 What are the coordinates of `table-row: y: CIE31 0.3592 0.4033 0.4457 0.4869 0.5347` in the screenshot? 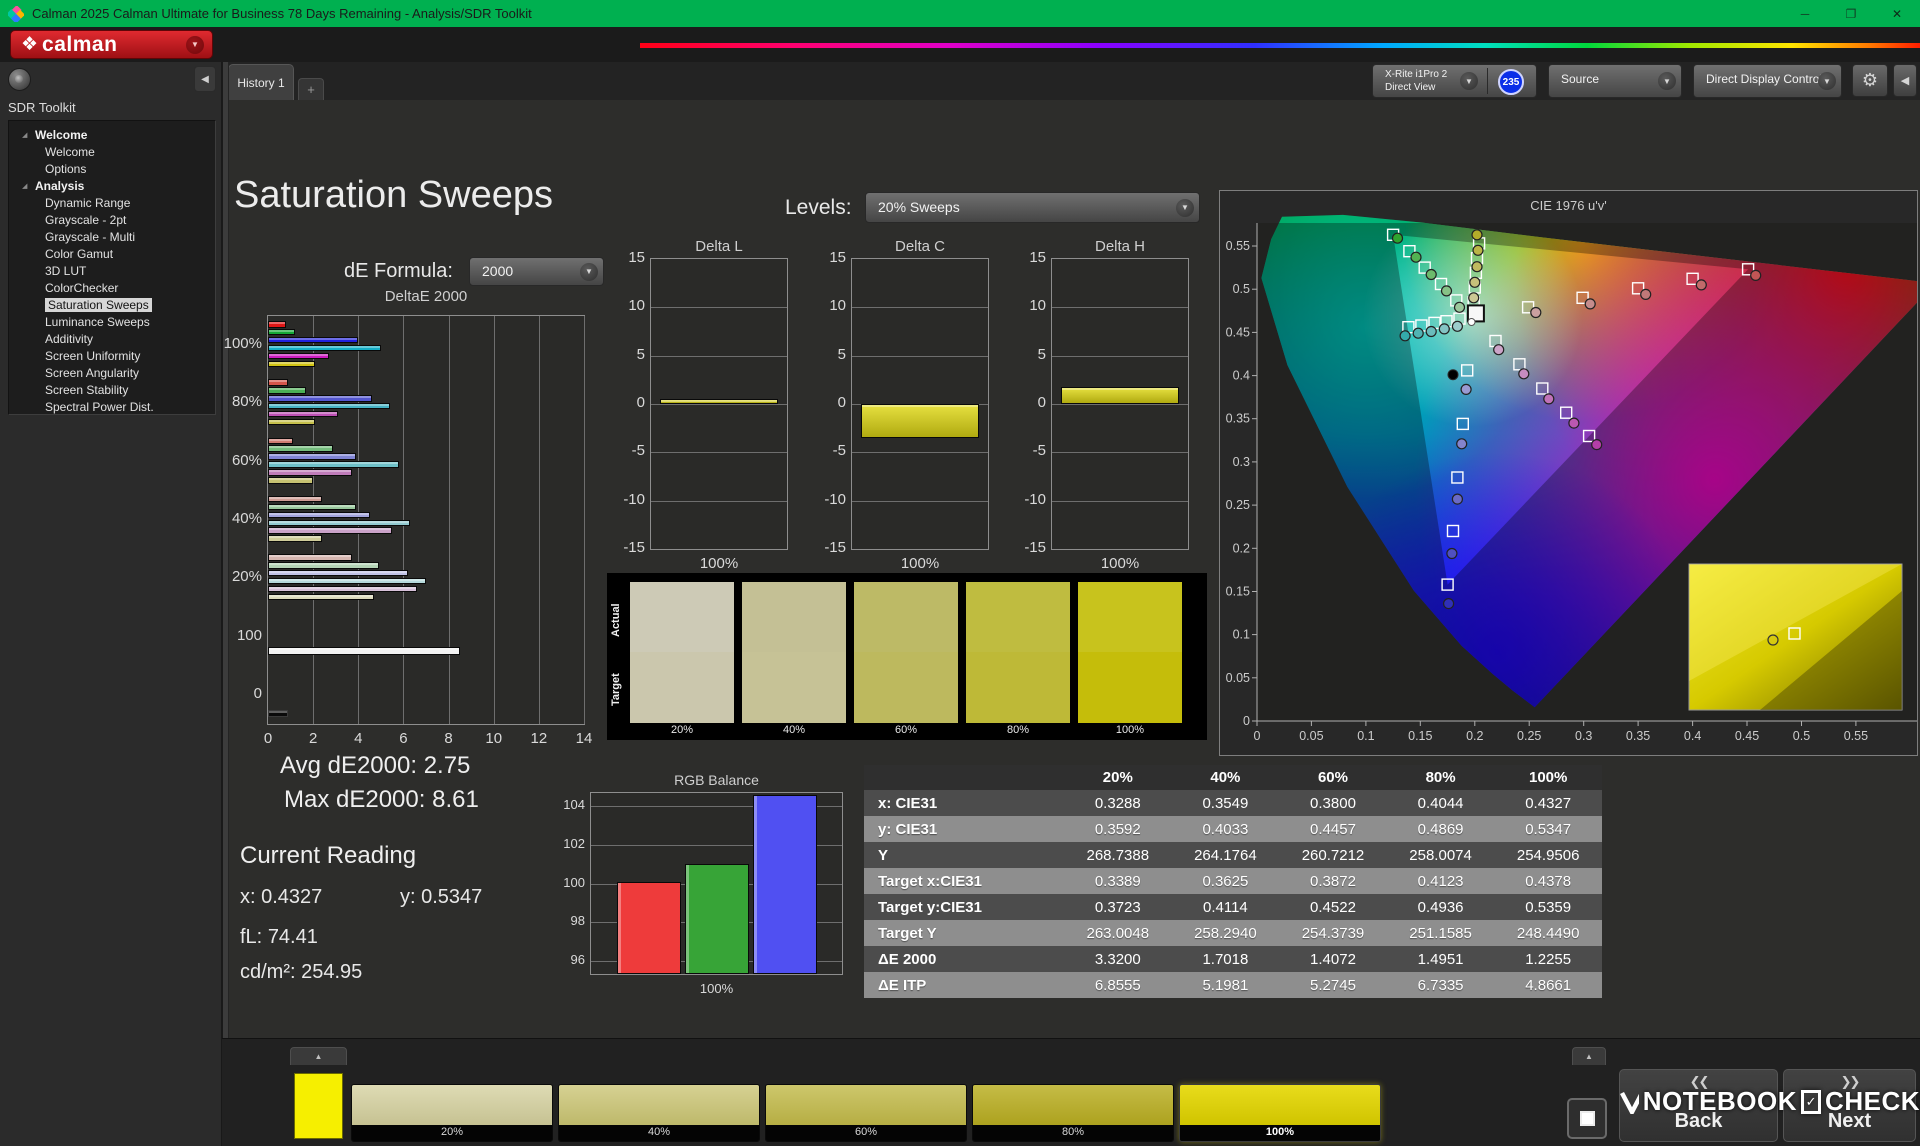 It's located at (1233, 829).